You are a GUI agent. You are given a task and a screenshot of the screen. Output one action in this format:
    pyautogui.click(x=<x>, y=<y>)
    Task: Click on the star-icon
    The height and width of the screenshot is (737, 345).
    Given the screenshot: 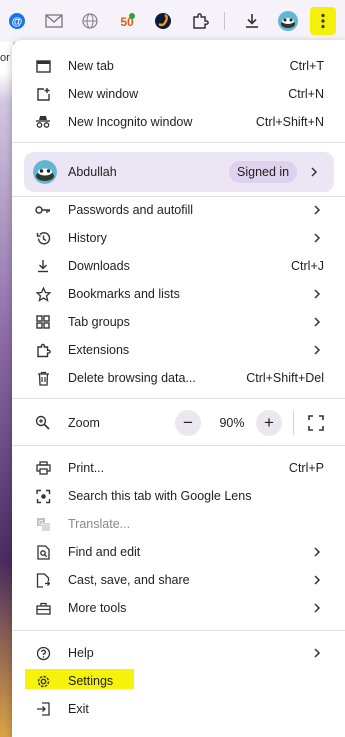 What is the action you would take?
    pyautogui.click(x=43, y=294)
    